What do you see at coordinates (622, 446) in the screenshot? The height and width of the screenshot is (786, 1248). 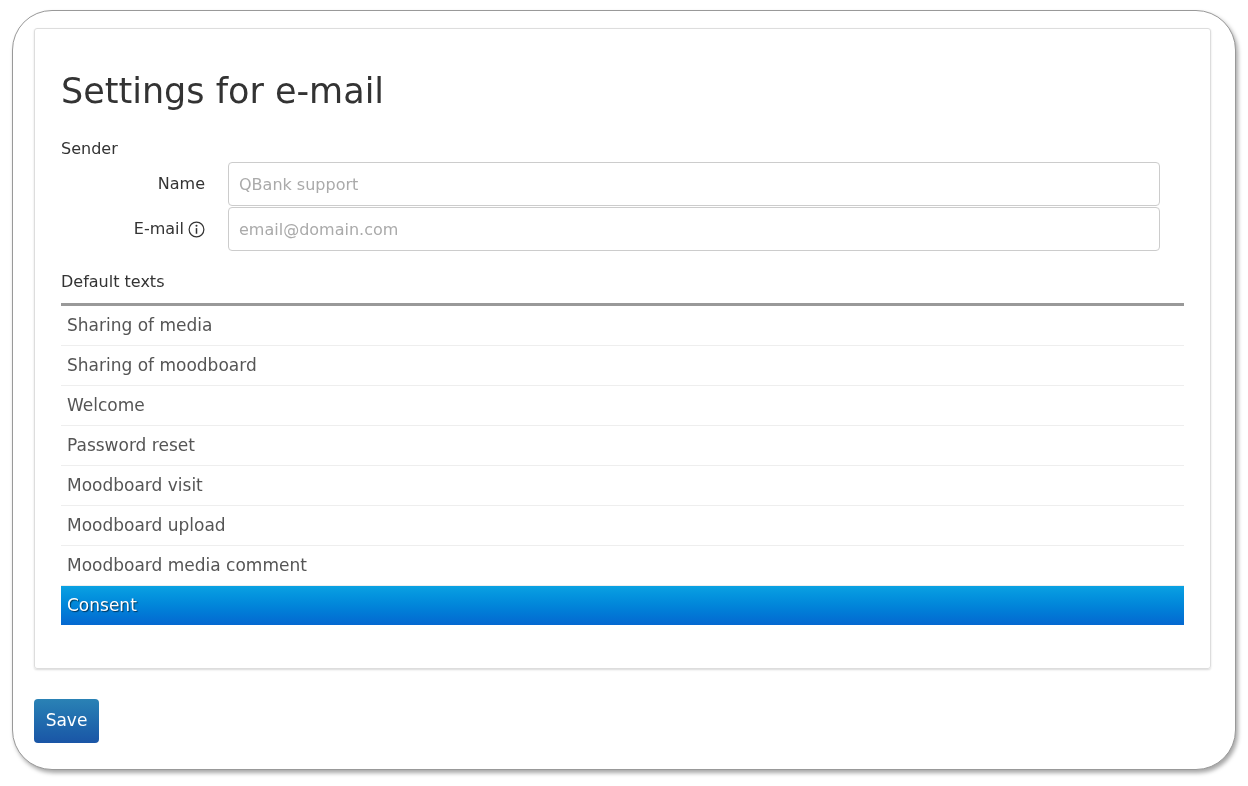 I see `list-item: Password reset` at bounding box center [622, 446].